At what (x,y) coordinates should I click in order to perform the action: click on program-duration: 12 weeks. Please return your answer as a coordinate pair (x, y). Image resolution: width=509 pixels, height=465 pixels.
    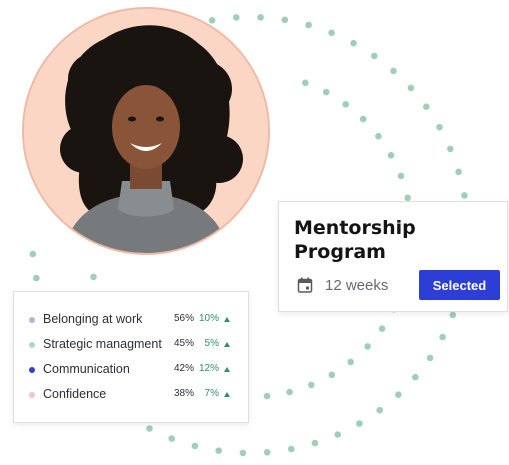
    Looking at the image, I should click on (342, 285).